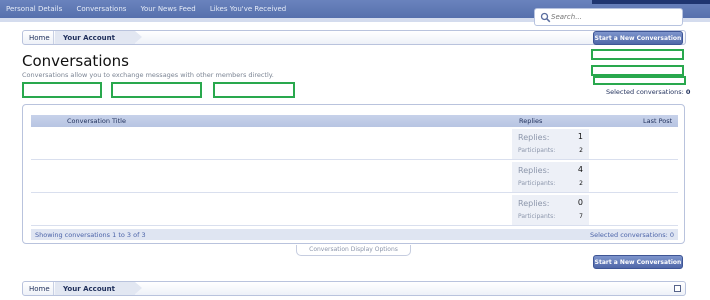 The image size is (710, 300). I want to click on conversation-row: Replies: 0 Participants: 7, so click(354, 210).